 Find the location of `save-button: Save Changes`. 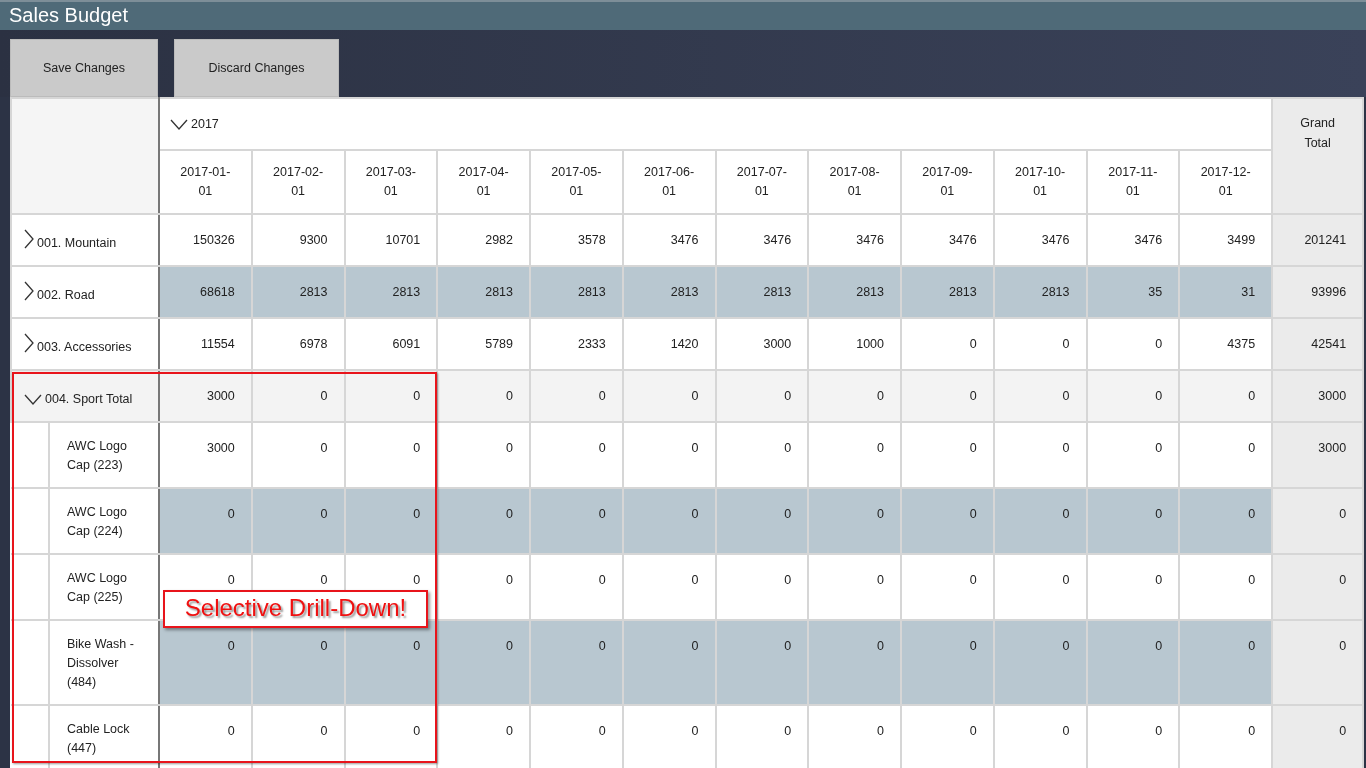

save-button: Save Changes is located at coordinates (84, 68).